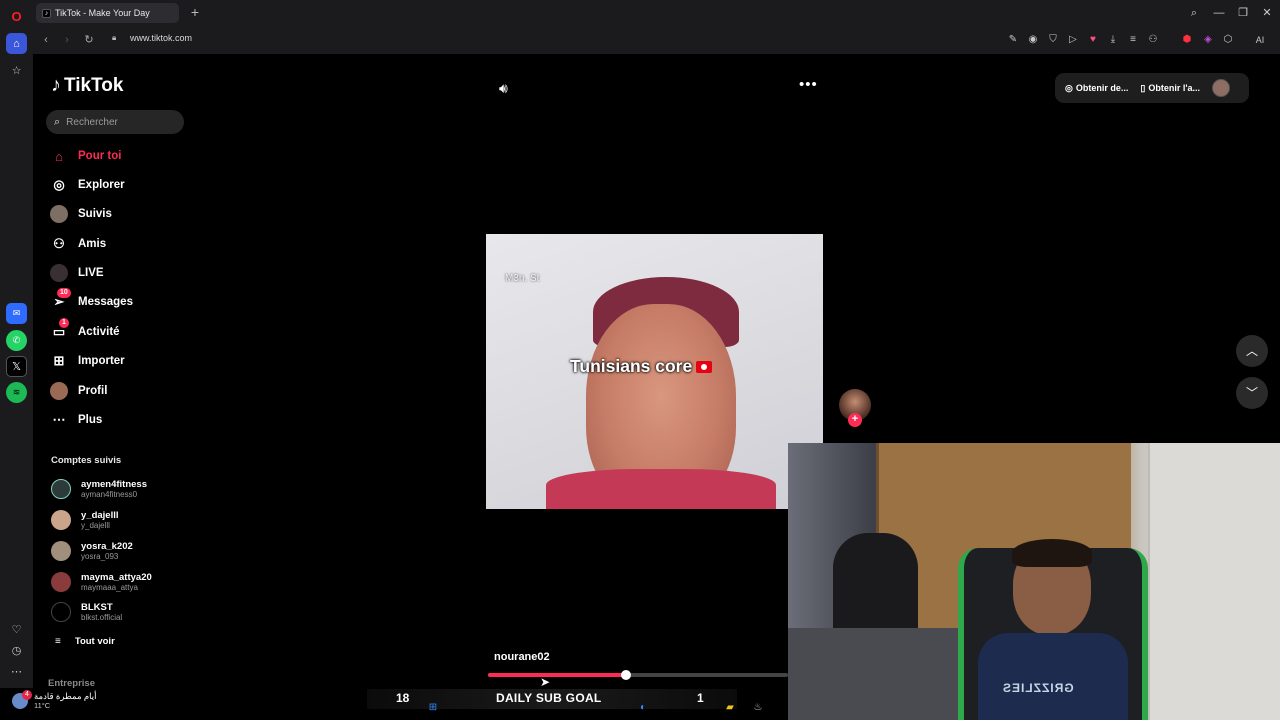  Describe the element at coordinates (16, 70) in the screenshot. I see `star-icon: ☆` at that location.